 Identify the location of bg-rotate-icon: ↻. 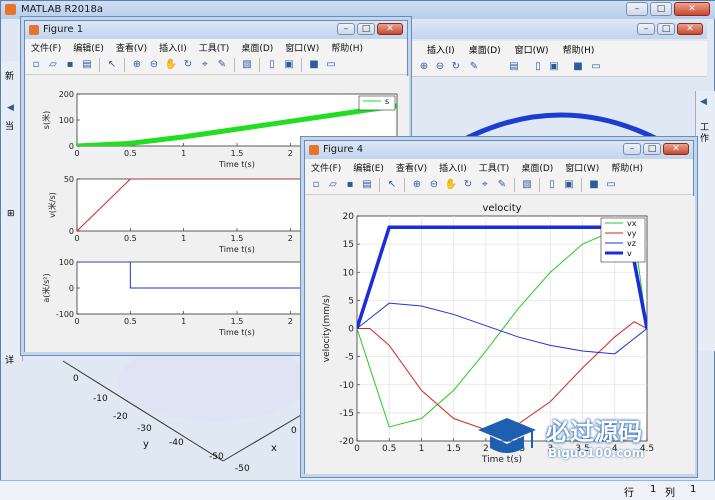
(456, 67).